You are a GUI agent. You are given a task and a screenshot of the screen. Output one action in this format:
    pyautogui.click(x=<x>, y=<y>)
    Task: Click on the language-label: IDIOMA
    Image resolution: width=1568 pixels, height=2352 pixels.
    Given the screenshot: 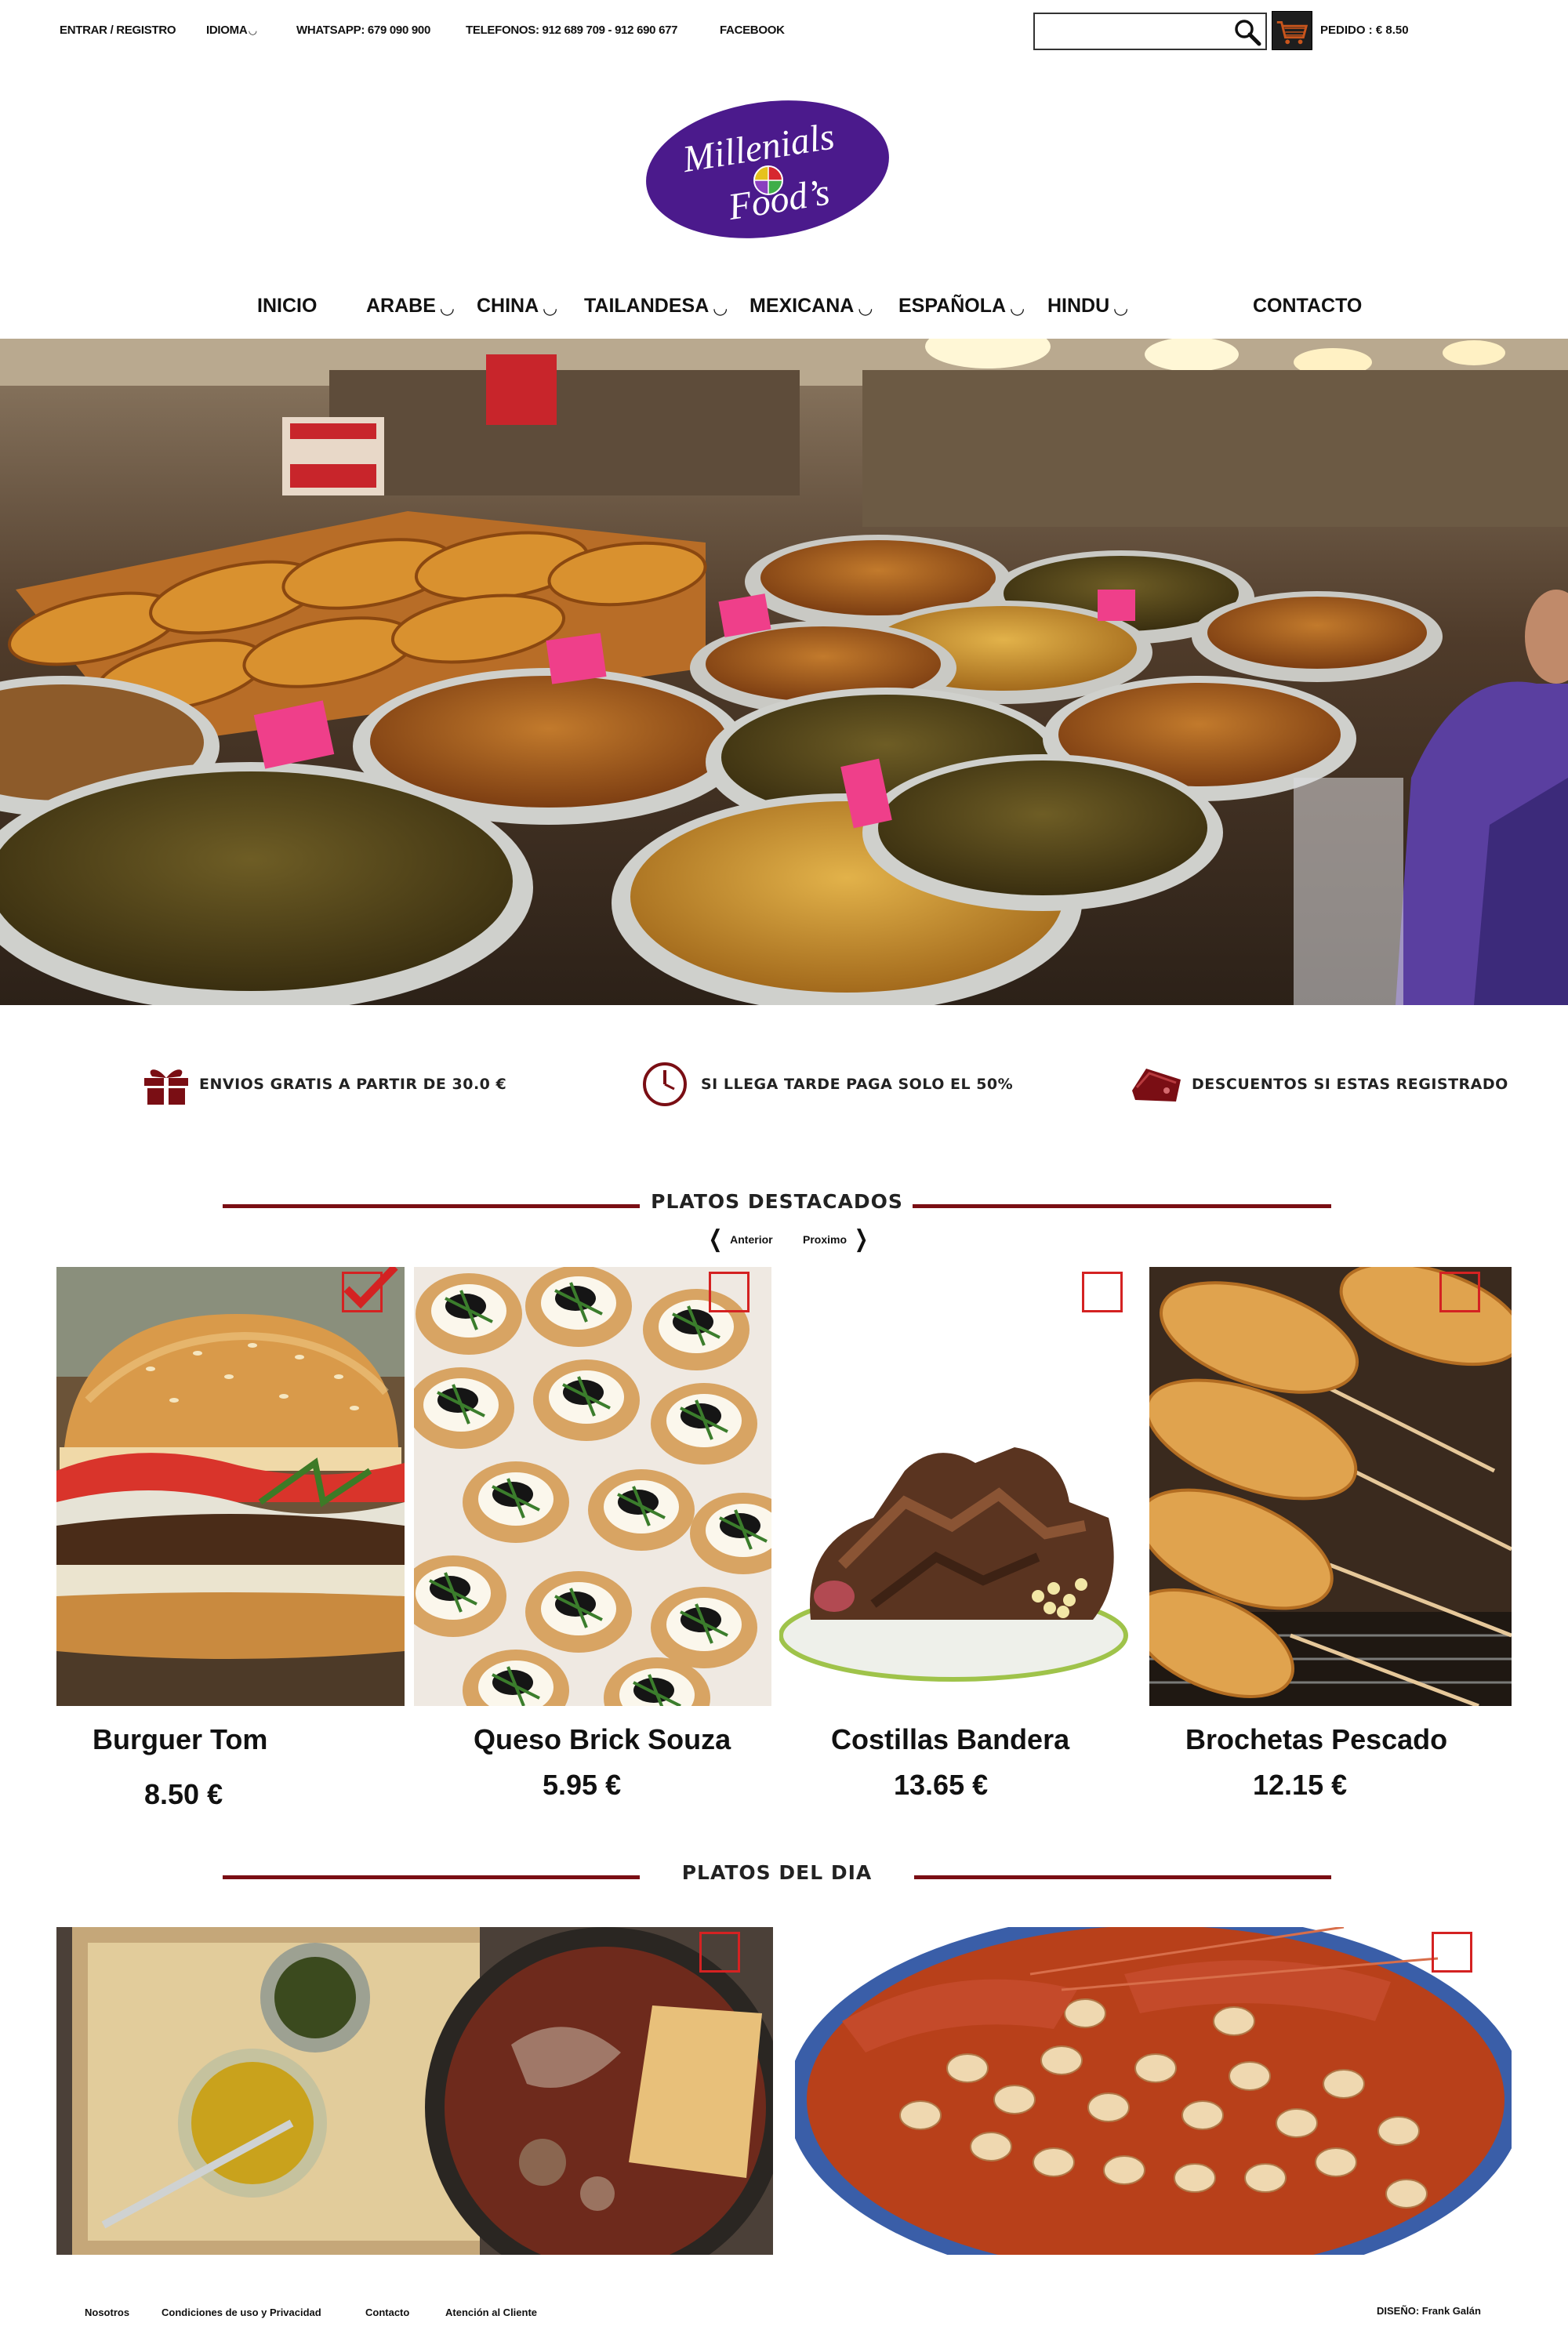 What is the action you would take?
    pyautogui.click(x=227, y=30)
    